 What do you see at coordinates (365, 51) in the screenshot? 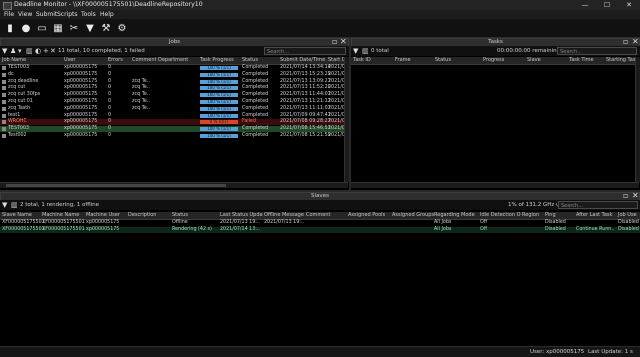
I see `tasks-columns-icon: ▥` at bounding box center [365, 51].